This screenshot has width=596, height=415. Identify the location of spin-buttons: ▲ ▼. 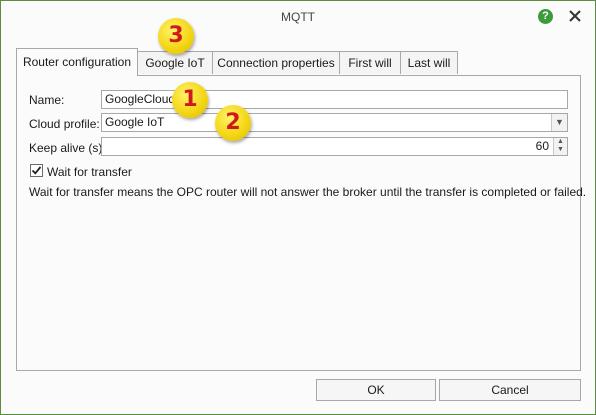
(560, 146).